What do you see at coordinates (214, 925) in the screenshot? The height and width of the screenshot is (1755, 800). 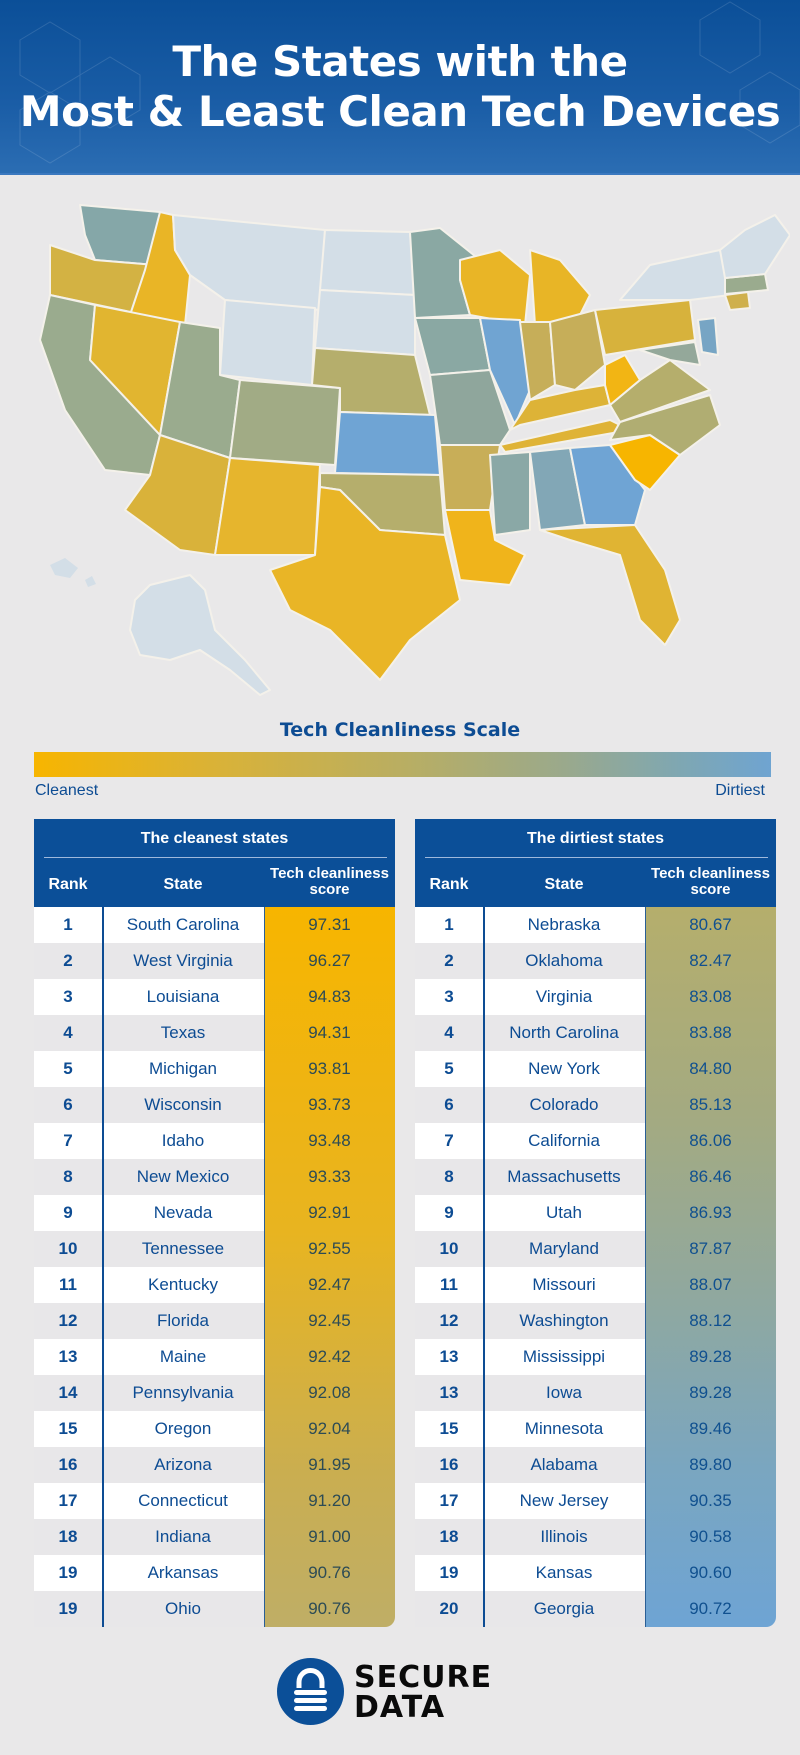 I see `table-row: 1 South Carolina 97.31` at bounding box center [214, 925].